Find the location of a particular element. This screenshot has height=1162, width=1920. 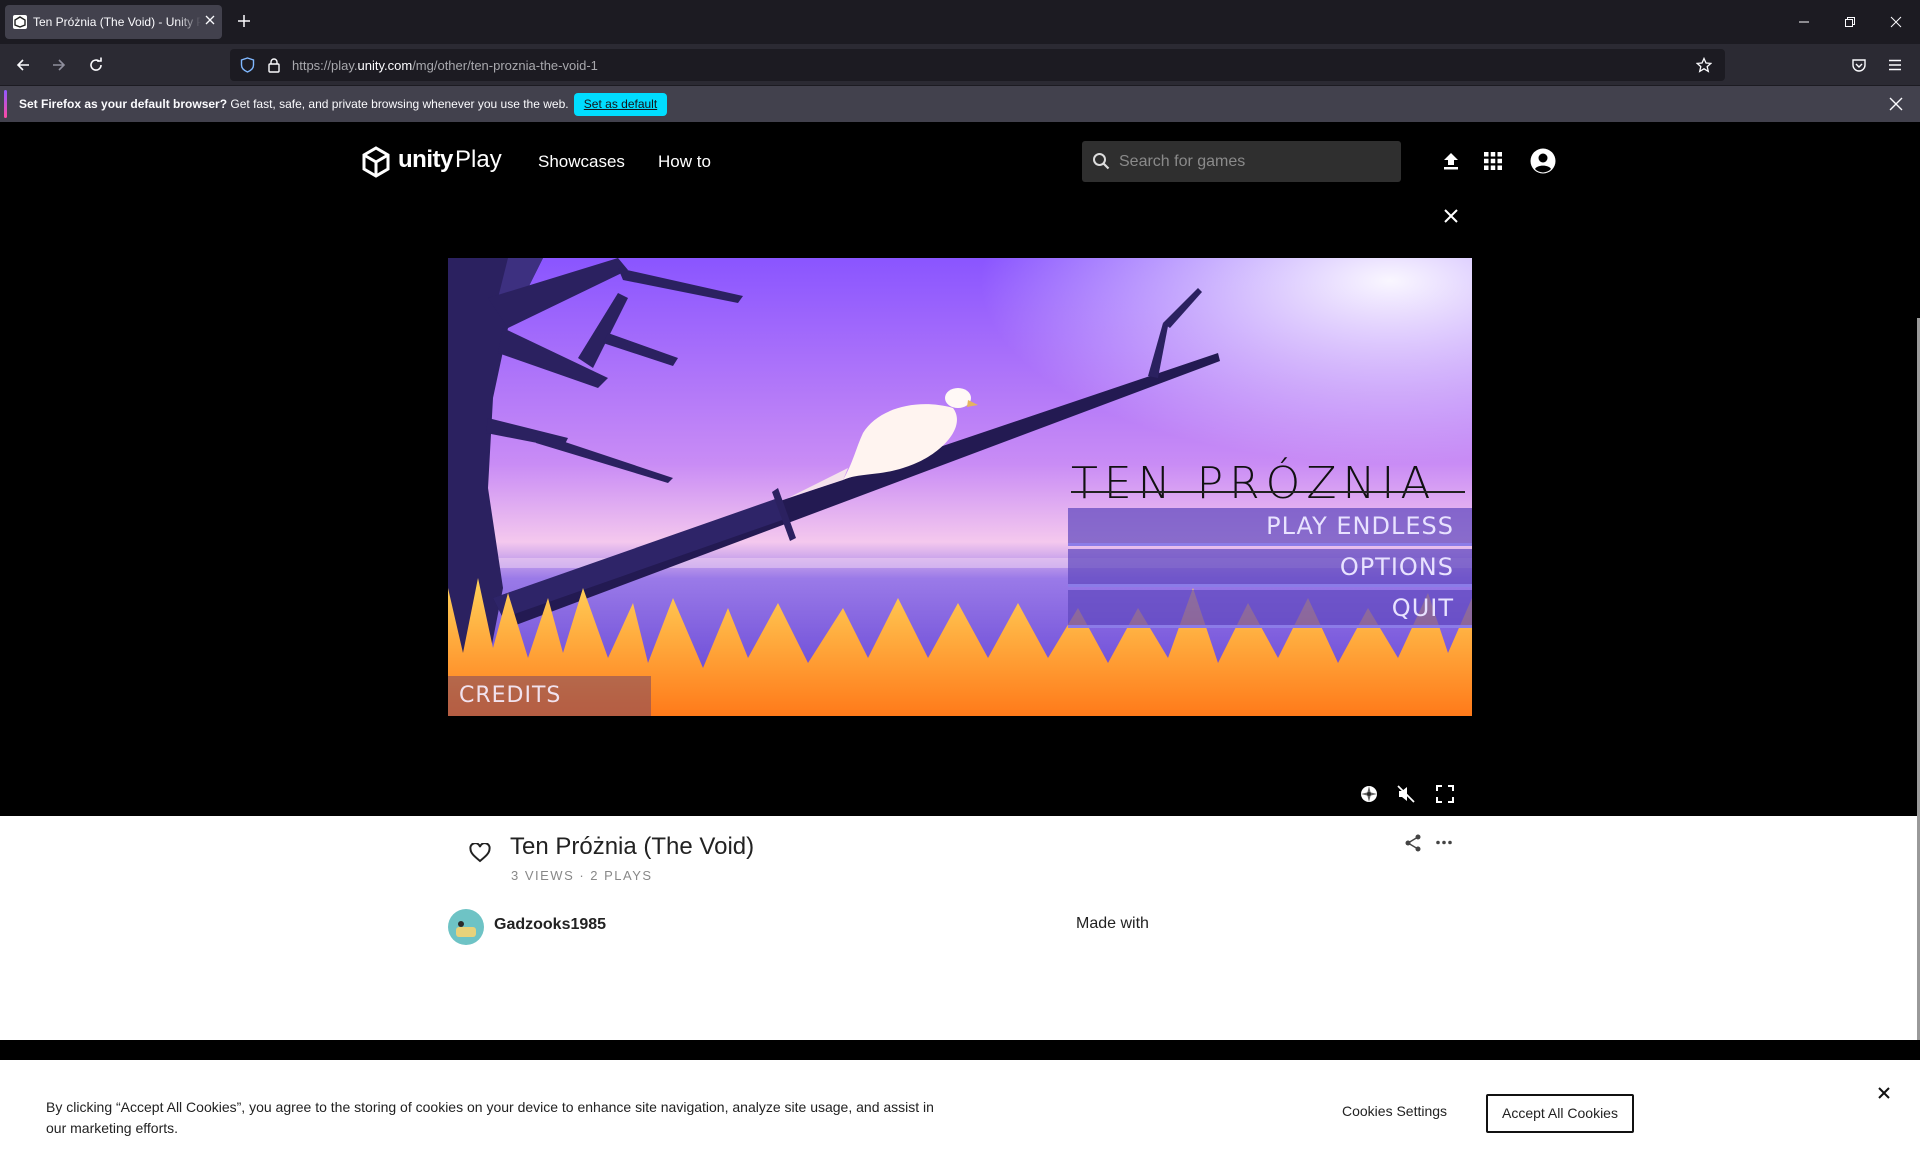

game-stats: 3 VIEWS · 2 PLAYS is located at coordinates (582, 875).